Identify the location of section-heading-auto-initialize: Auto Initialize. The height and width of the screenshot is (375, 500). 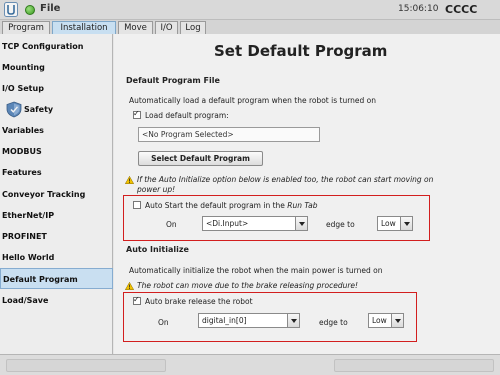
(157, 249).